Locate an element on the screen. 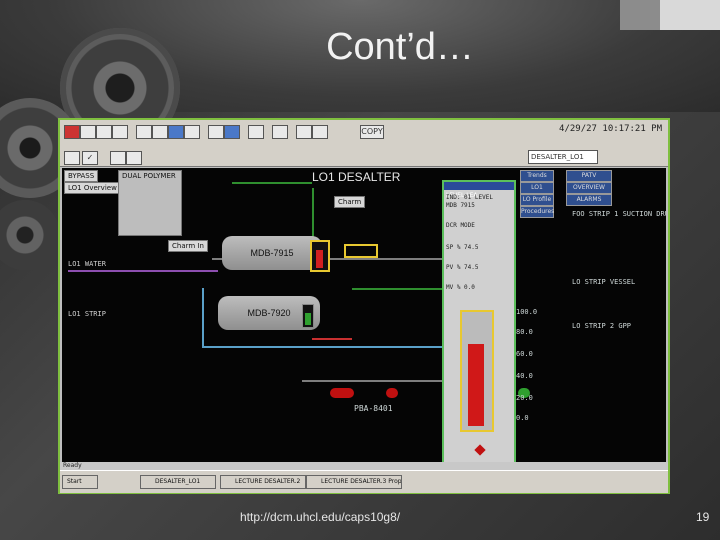  copy-button: COPY is located at coordinates (372, 132).